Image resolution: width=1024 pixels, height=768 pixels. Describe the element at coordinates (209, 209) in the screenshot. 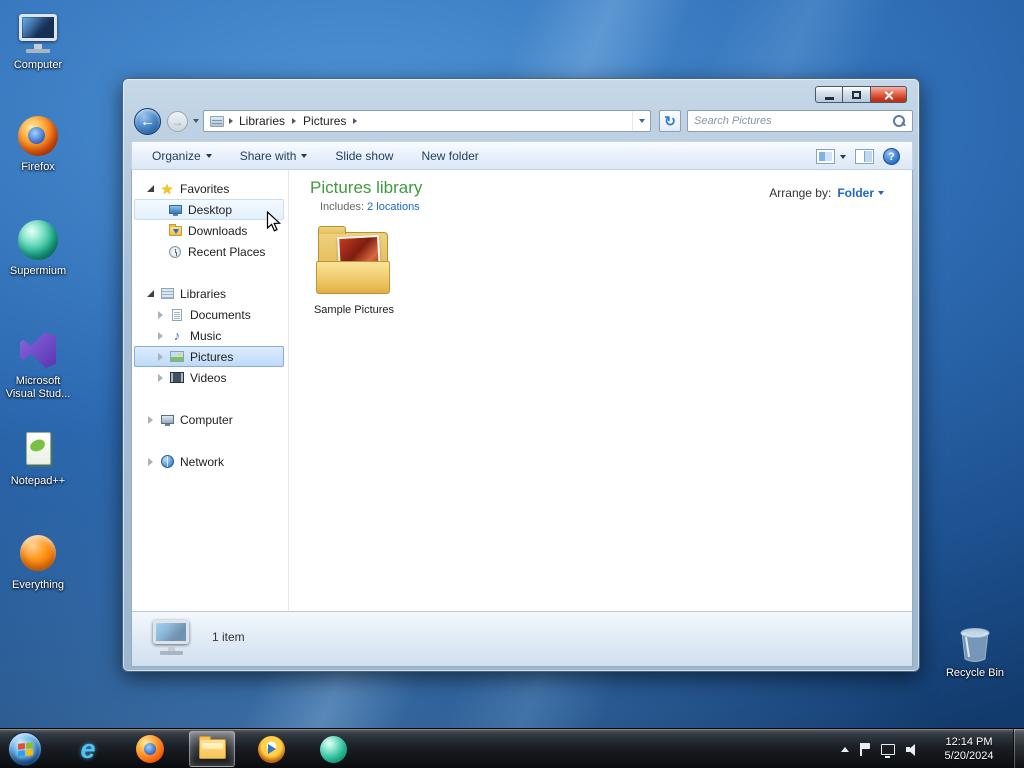

I see `tree-item-desktop: Desktop` at that location.